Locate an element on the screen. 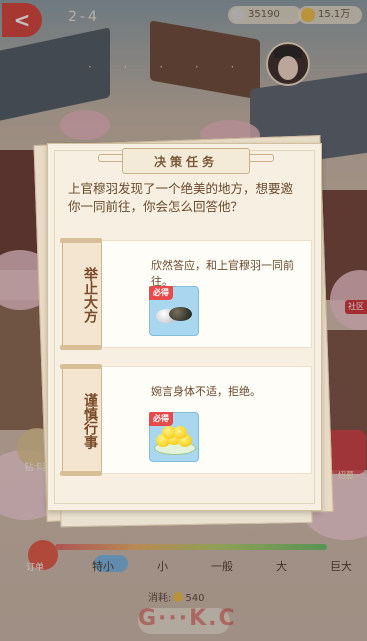  dialog-title: 决策任务 is located at coordinates (185, 162).